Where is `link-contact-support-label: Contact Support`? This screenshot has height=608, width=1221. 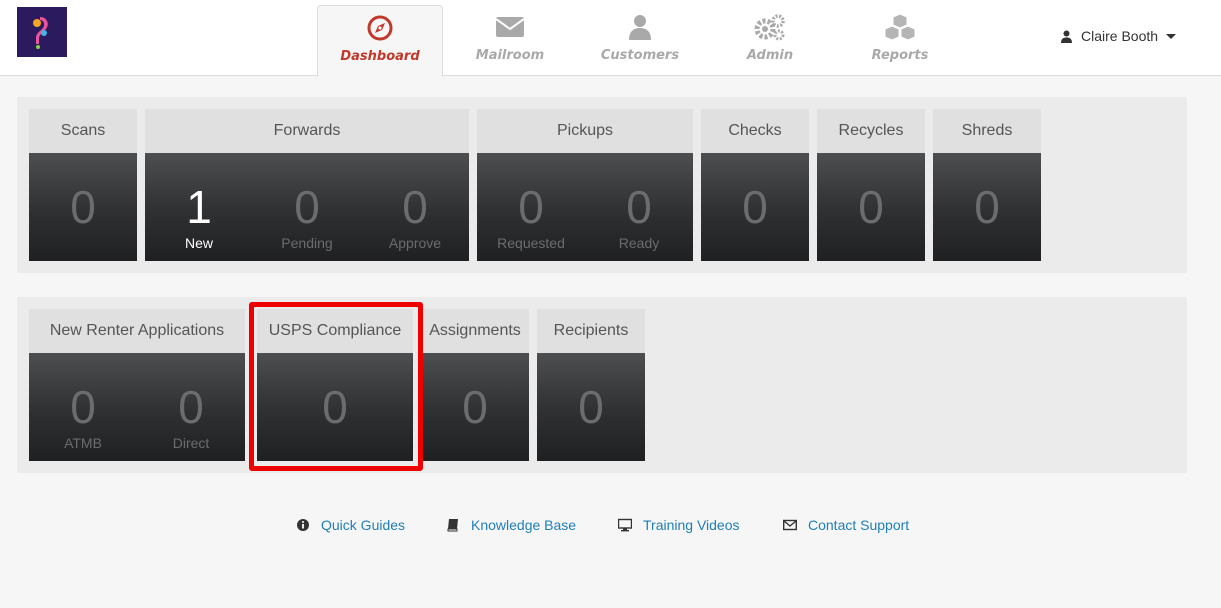
link-contact-support-label: Contact Support is located at coordinates (859, 525).